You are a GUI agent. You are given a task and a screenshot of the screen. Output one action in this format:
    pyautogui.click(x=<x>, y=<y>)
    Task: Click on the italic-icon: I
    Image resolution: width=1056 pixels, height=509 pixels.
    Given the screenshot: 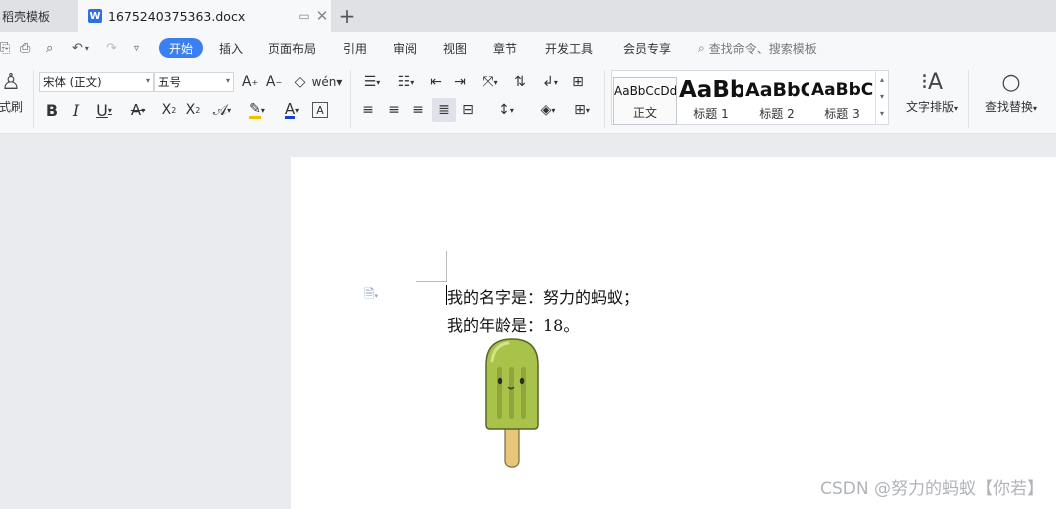 What is the action you would take?
    pyautogui.click(x=76, y=110)
    